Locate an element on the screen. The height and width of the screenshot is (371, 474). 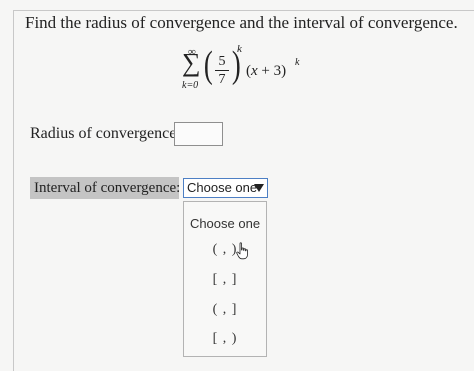
sum-lower-limit: k=0 is located at coordinates (190, 85).